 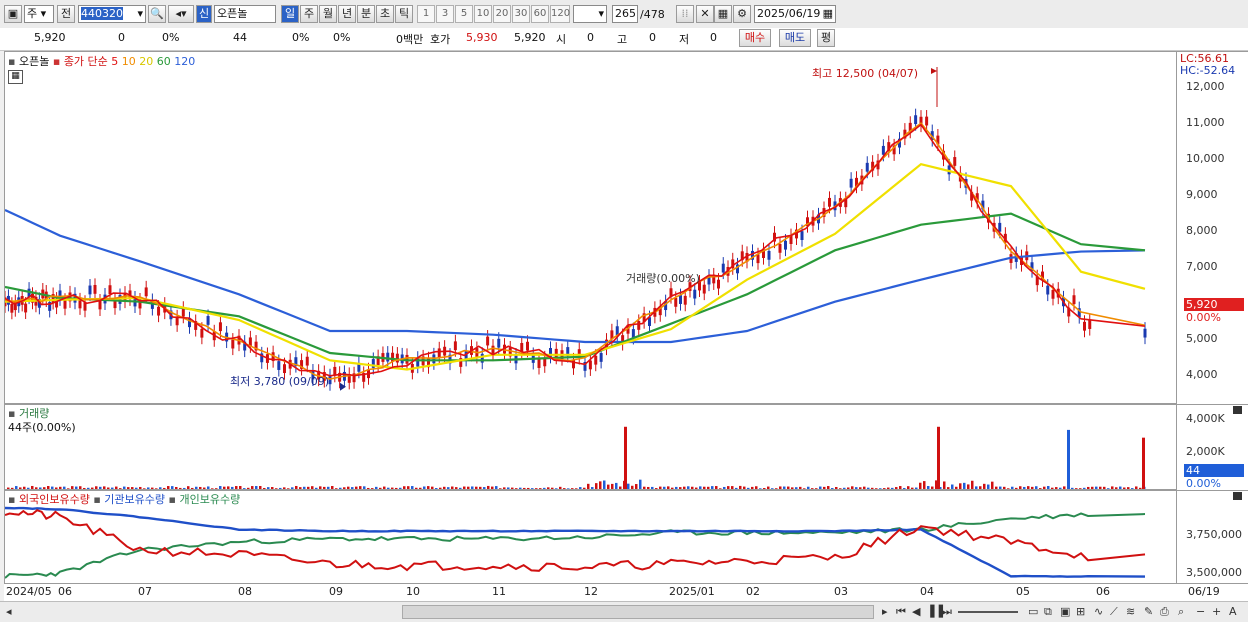 I want to click on interval-120: 120, so click(x=560, y=14).